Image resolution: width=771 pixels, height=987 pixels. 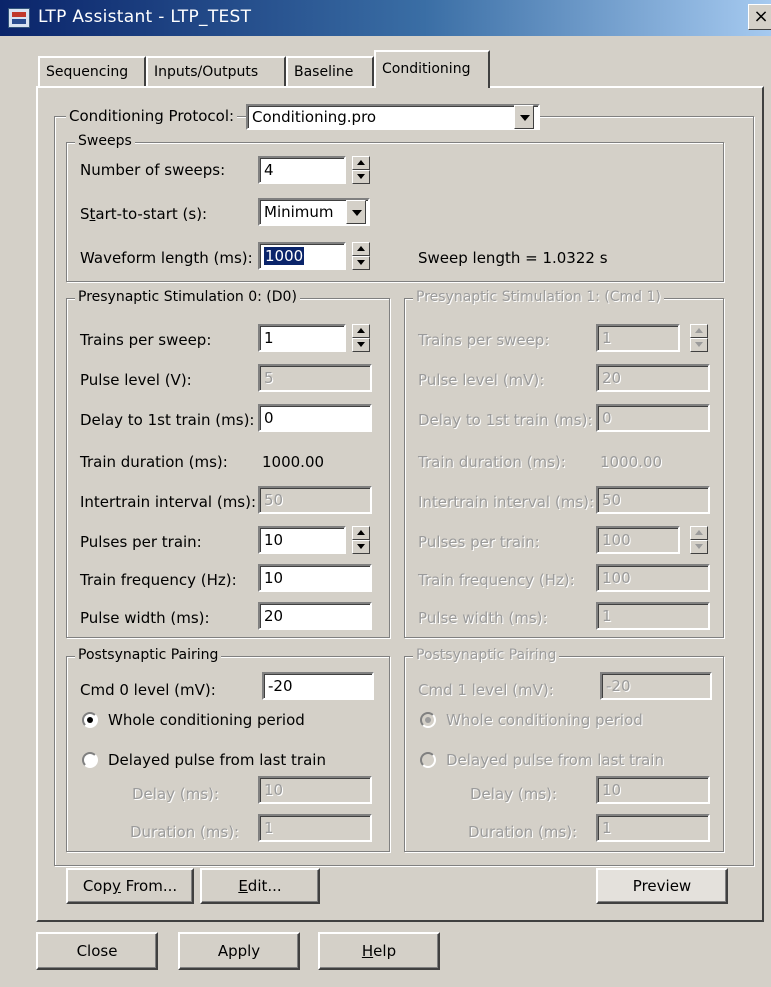 I want to click on tab-baseline: Baseline, so click(x=330, y=71).